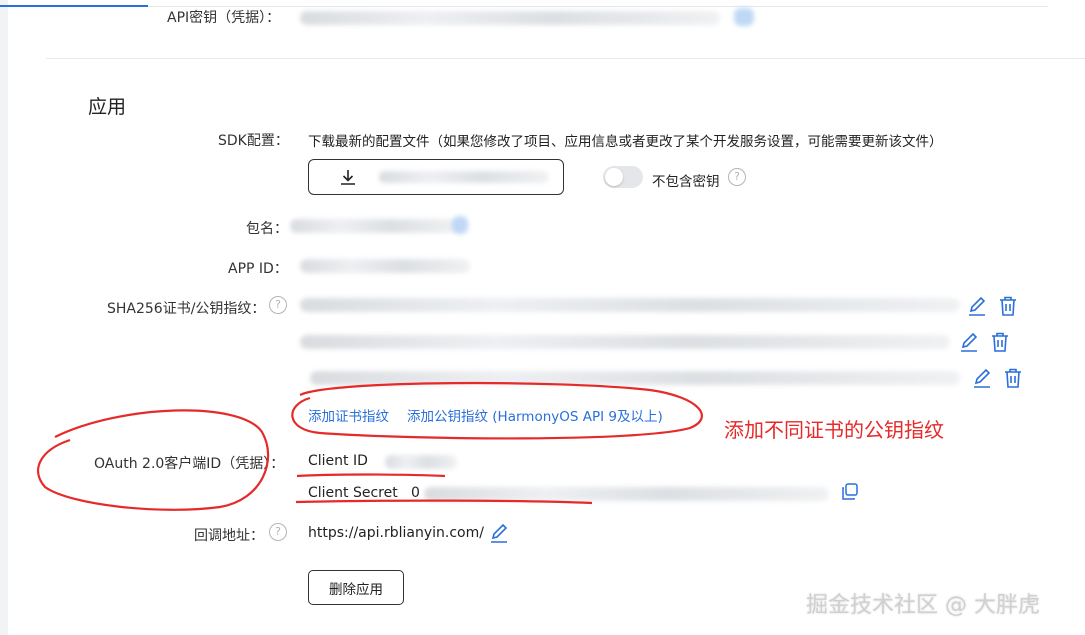 The width and height of the screenshot is (1085, 635). Describe the element at coordinates (267, 229) in the screenshot. I see `package-label: 包名：` at that location.